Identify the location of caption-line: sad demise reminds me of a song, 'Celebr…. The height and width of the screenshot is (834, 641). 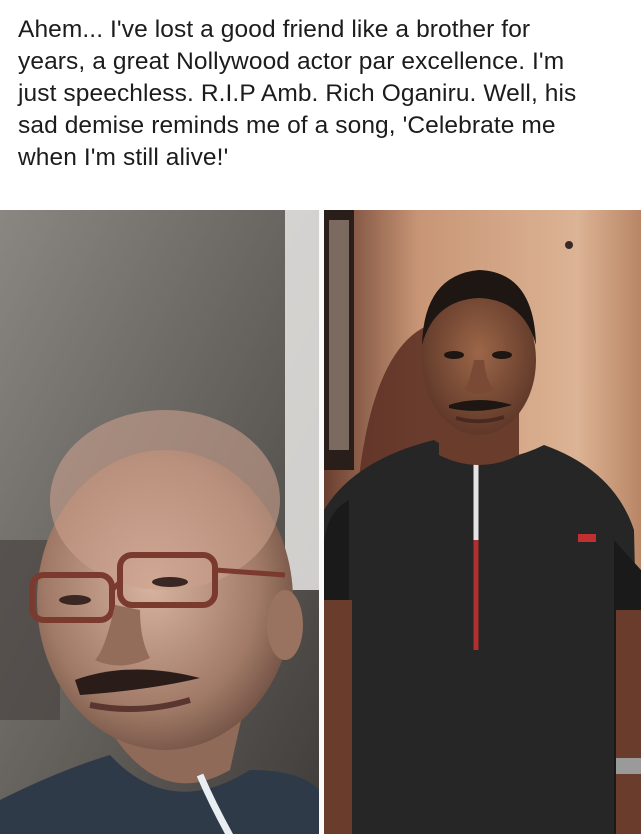
(287, 125).